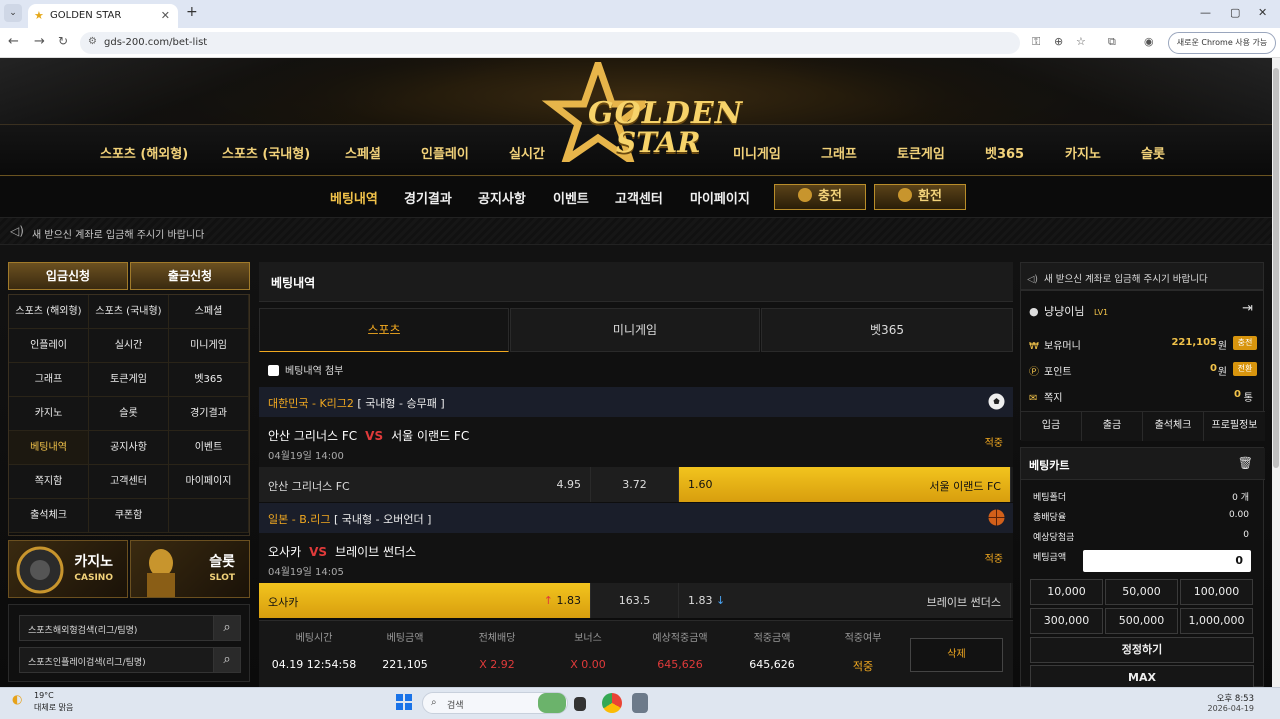  Describe the element at coordinates (49, 380) in the screenshot. I see `side-item-graph: 그래프` at that location.